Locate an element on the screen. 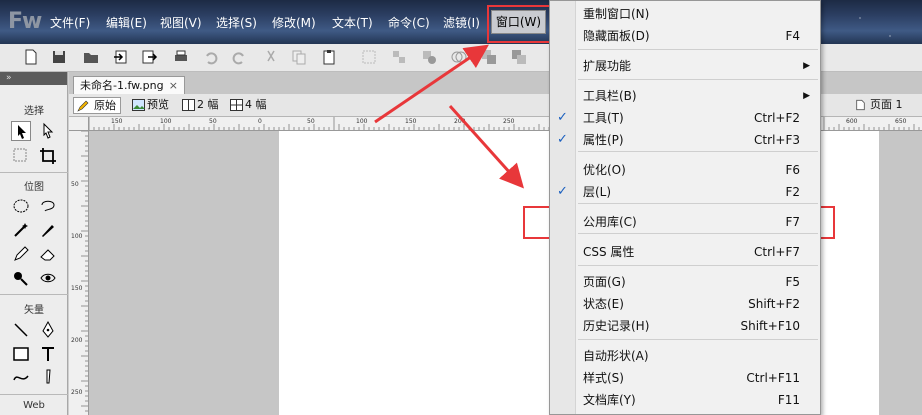  brush-tool-icon is located at coordinates (48, 230).